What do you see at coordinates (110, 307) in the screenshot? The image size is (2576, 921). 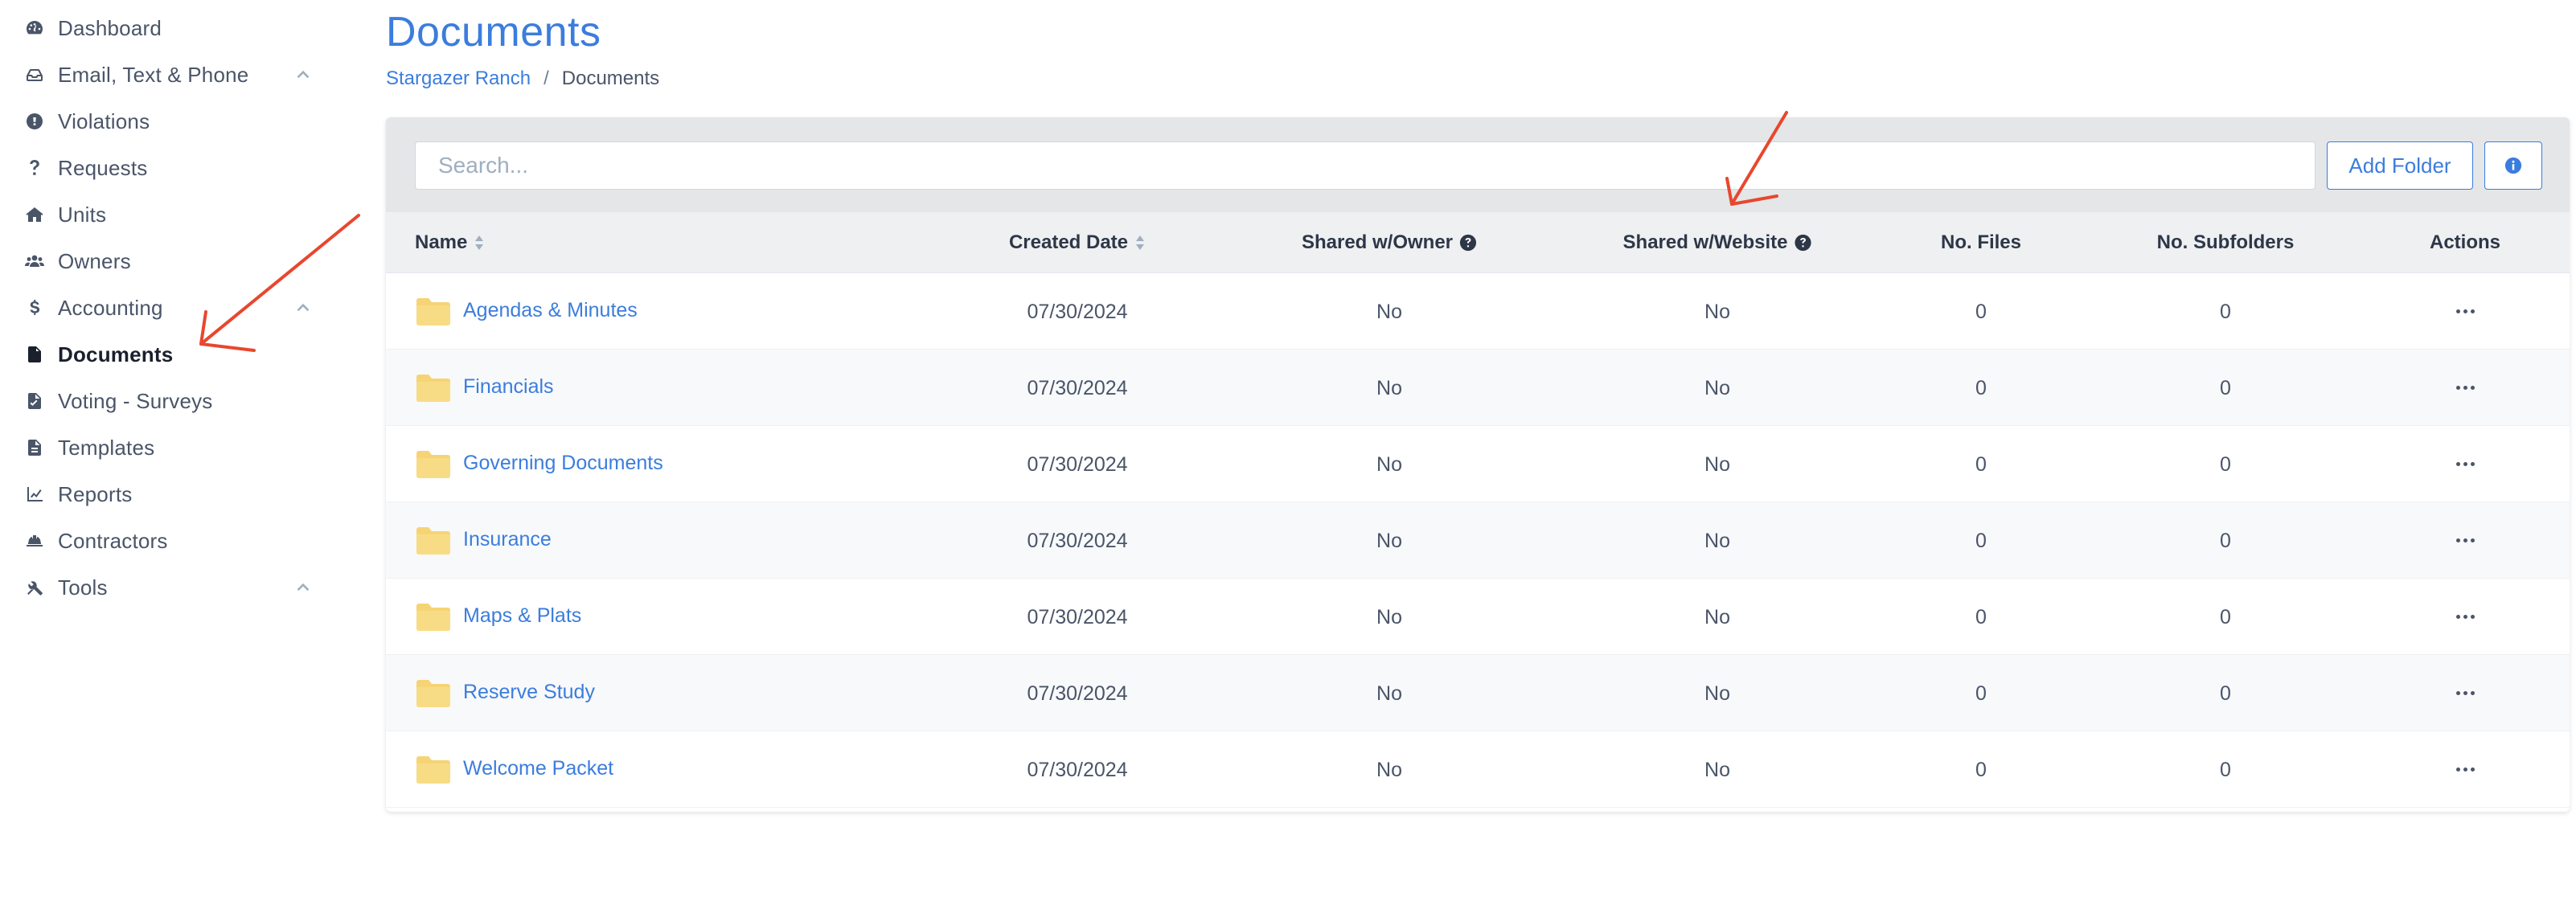 I see `sidebar-item-label: Accounting` at bounding box center [110, 307].